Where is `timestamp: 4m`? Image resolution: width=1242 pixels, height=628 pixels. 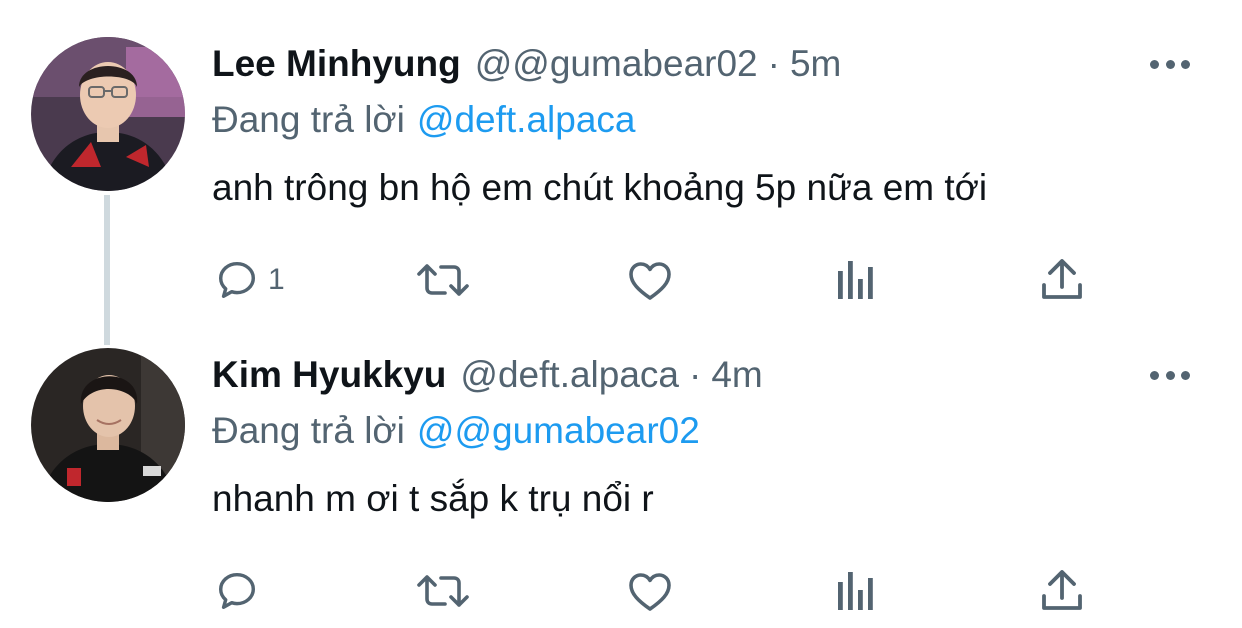
timestamp: 4m is located at coordinates (736, 375).